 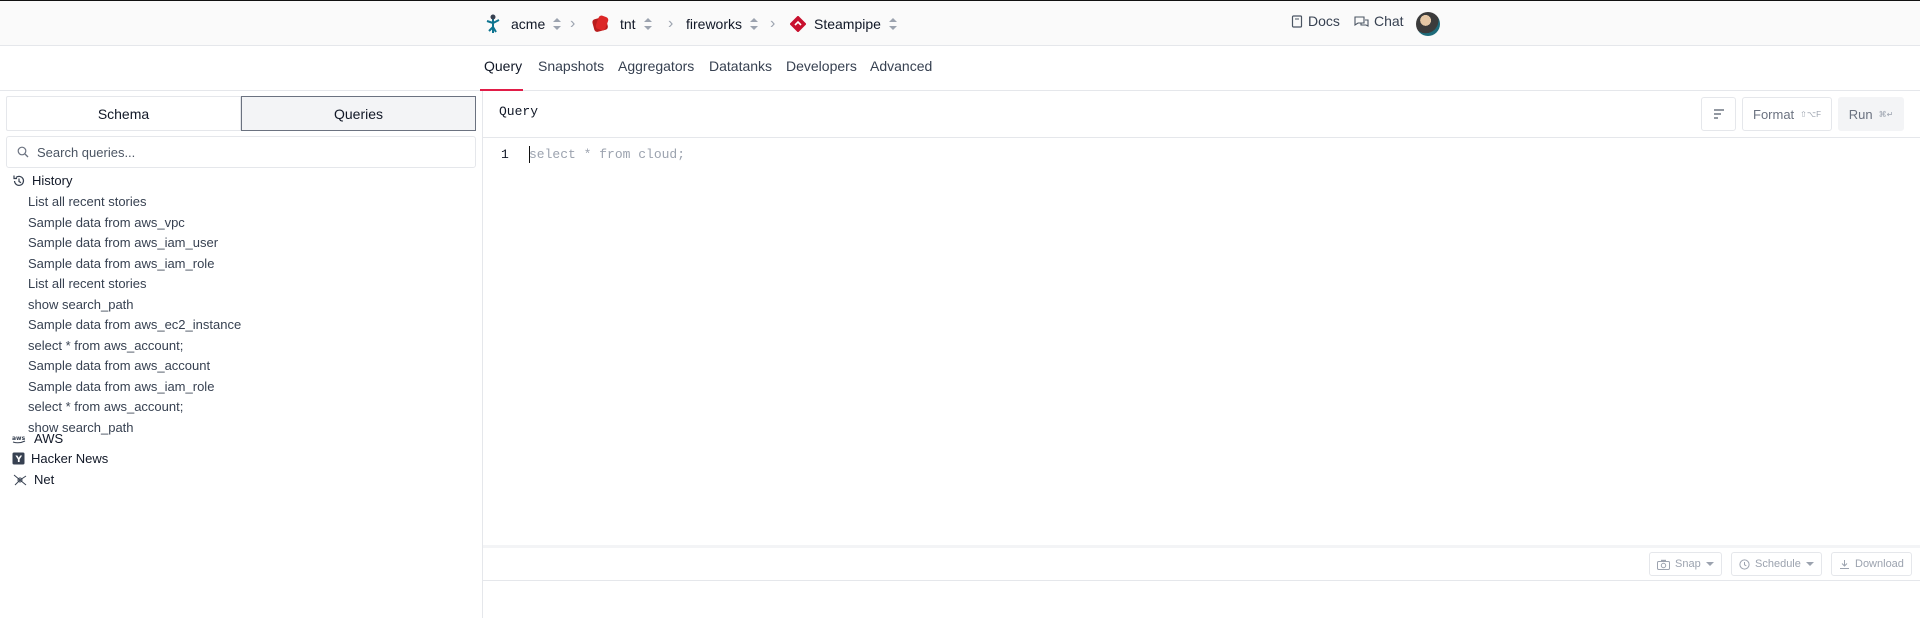 I want to click on history-item: Sample data from aws_ec2_instance, so click(x=134, y=324).